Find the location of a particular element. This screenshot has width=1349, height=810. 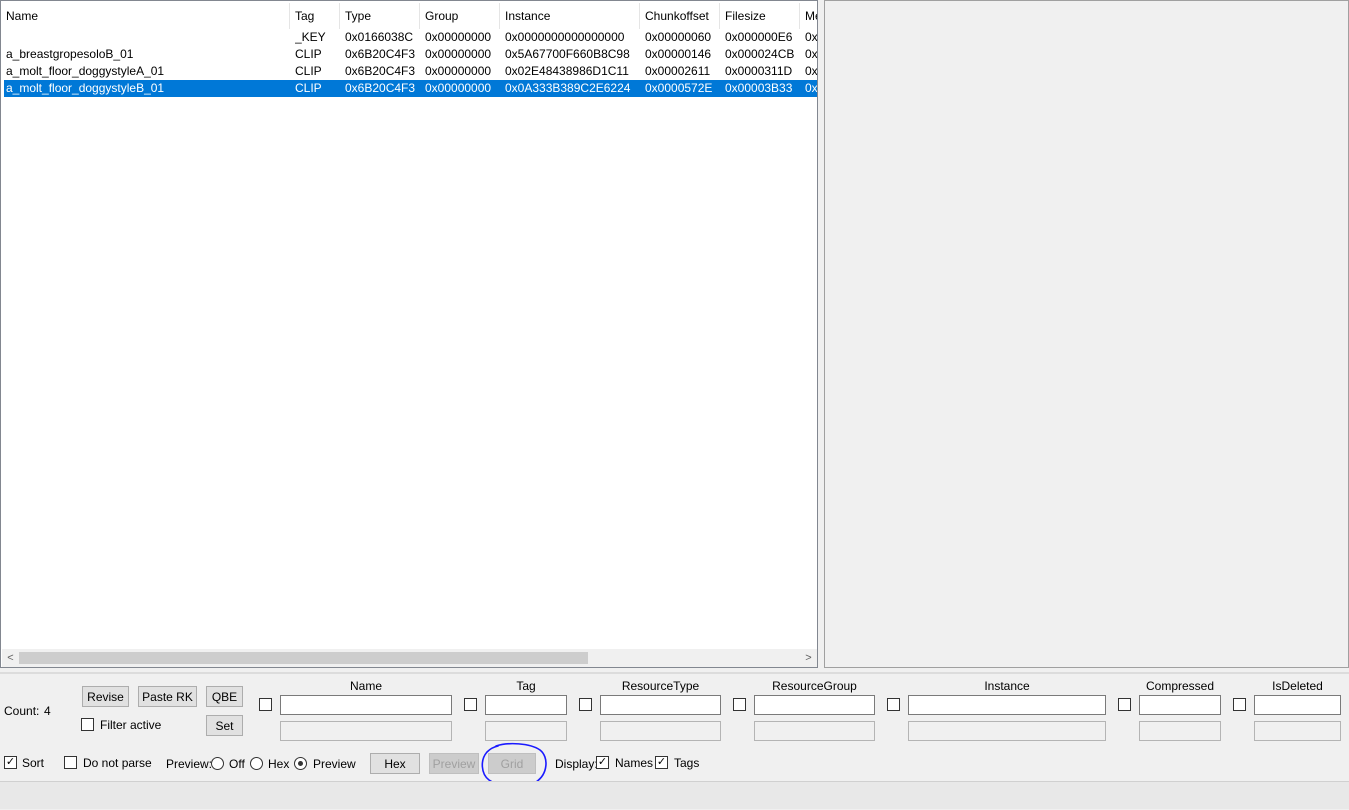

cell-name: a_breastgropesoloB_01 is located at coordinates (70, 54).